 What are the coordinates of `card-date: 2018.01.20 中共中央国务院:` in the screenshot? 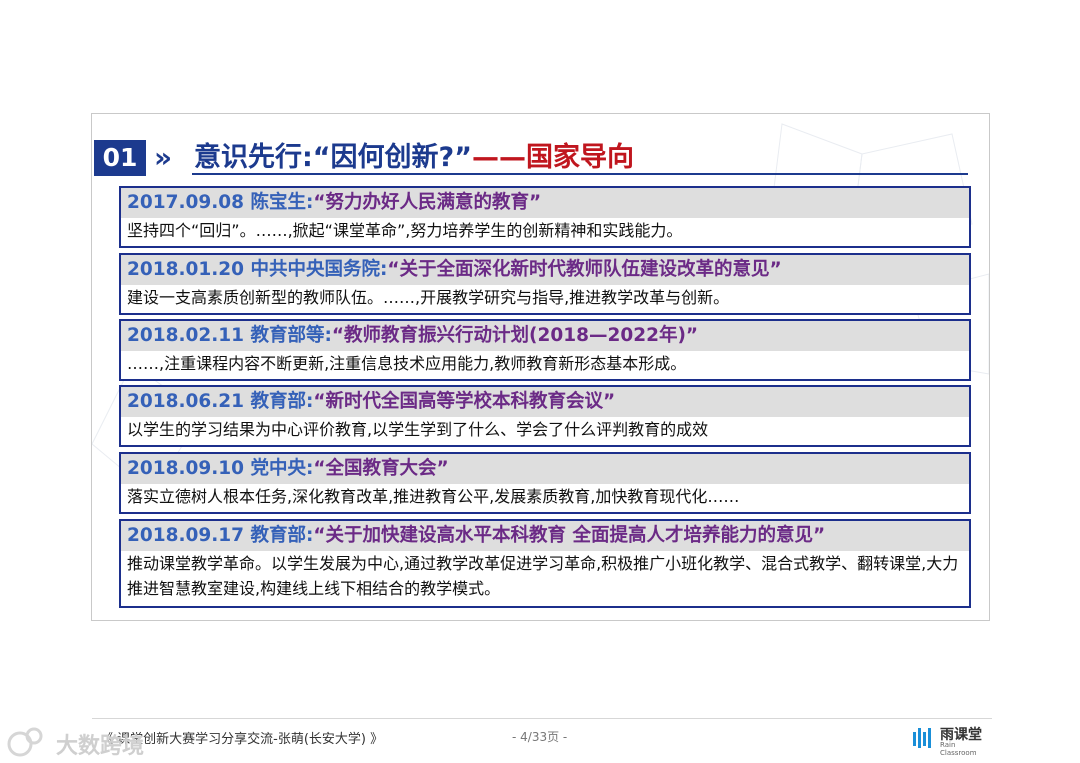 It's located at (257, 269).